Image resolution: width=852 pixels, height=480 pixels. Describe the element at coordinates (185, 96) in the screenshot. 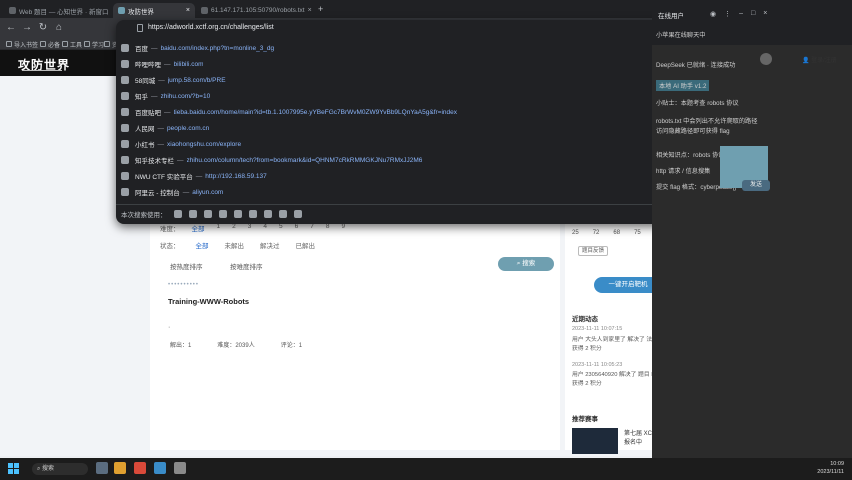

I see `suggestion-url: zhihu.com/?b=10` at that location.